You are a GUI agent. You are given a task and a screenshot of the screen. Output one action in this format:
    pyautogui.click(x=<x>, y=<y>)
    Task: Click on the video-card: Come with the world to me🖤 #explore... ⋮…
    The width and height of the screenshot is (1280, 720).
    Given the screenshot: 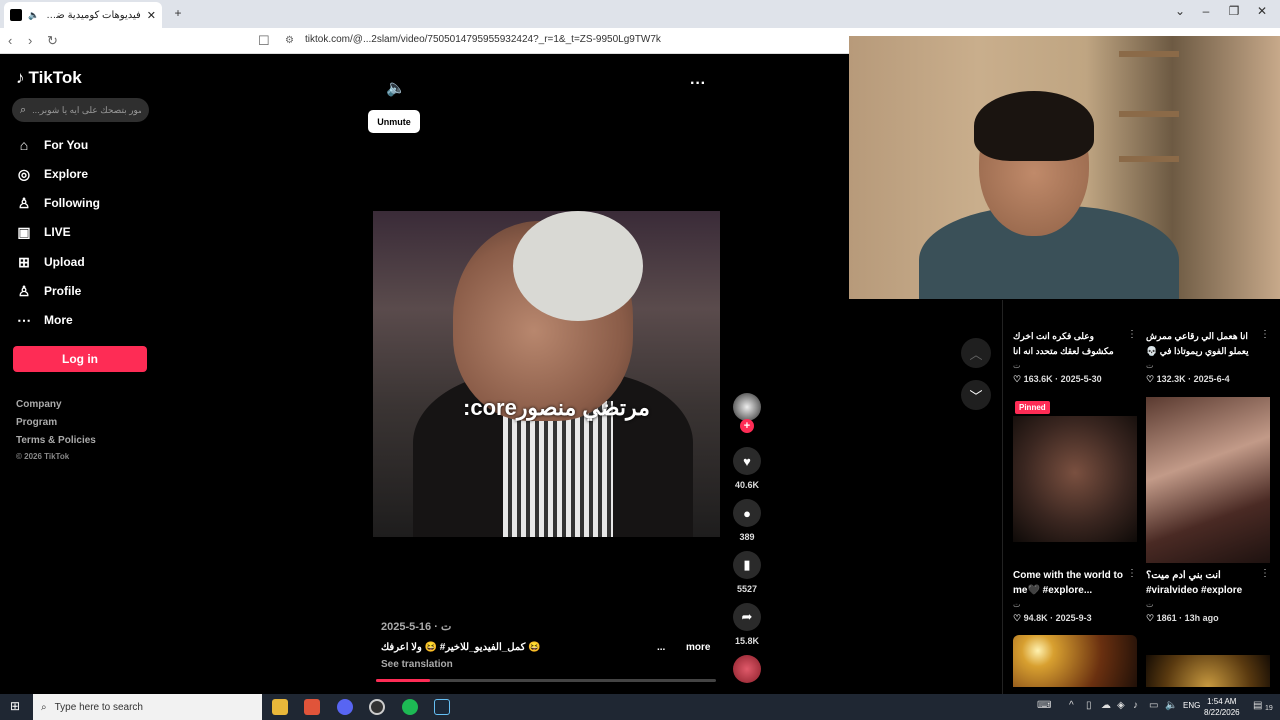 What is the action you would take?
    pyautogui.click(x=1075, y=596)
    